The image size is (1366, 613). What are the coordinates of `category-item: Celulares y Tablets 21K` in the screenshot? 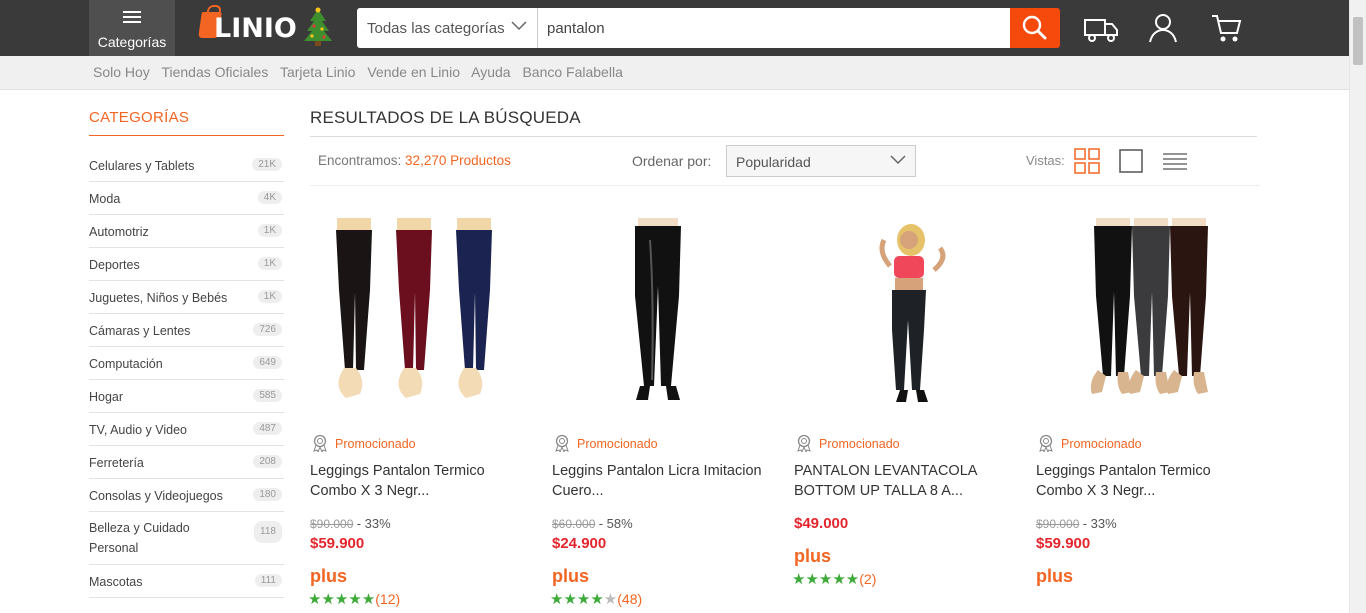 It's located at (186, 165).